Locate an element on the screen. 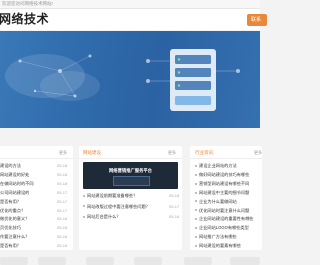  list-item-title: 网站建设中主要的细节问题 is located at coordinates (224, 192).